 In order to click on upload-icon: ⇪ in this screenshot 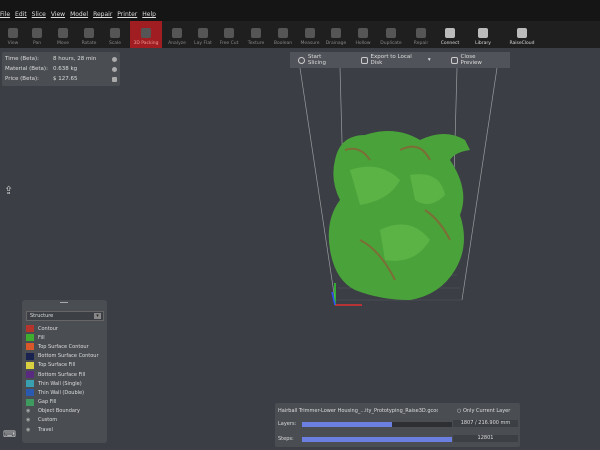, I will do `click(8, 190)`.